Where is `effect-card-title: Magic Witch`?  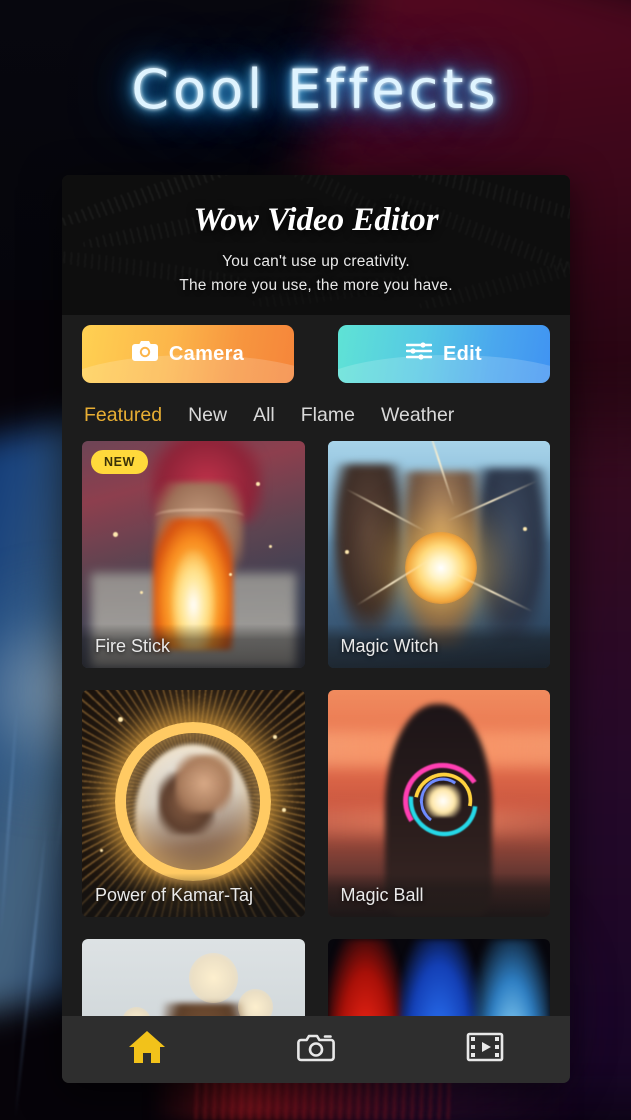
effect-card-title: Magic Witch is located at coordinates (438, 646).